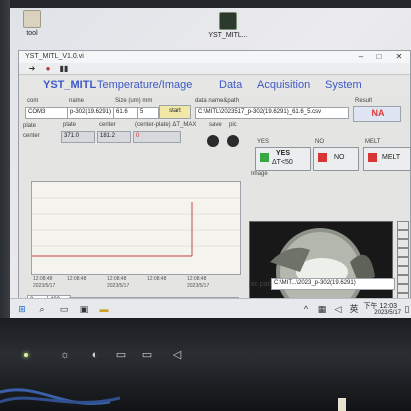  What do you see at coordinates (364, 101) in the screenshot?
I see `result-label: Result` at bounding box center [364, 101].